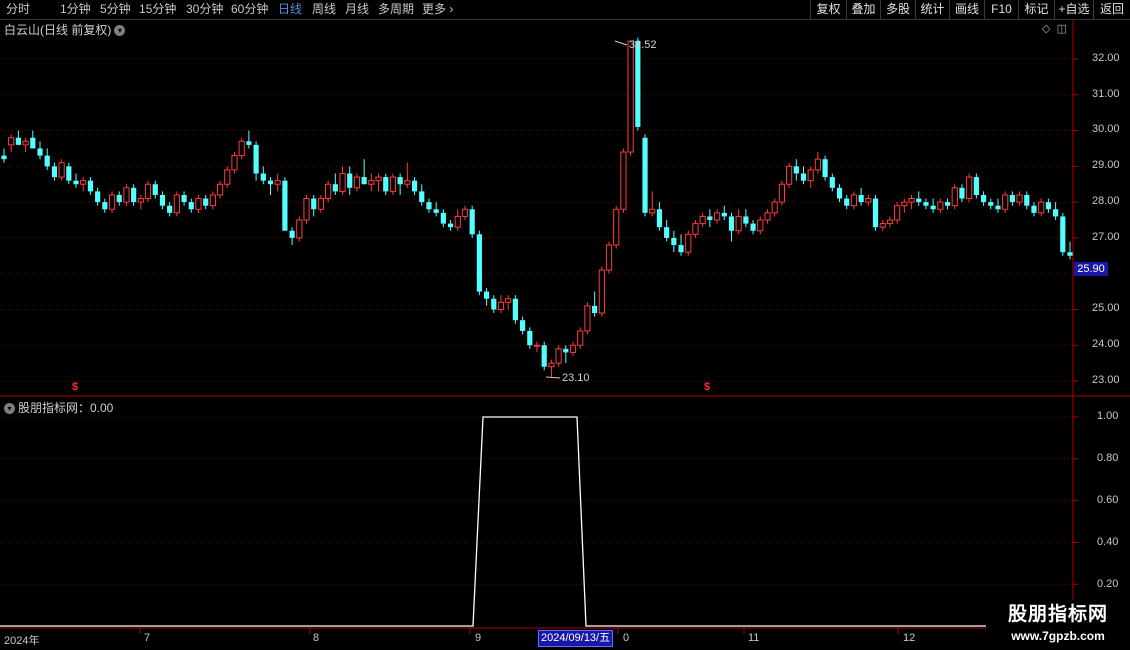 This screenshot has height=650, width=1130. I want to click on price-tick: 24.00, so click(1106, 344).